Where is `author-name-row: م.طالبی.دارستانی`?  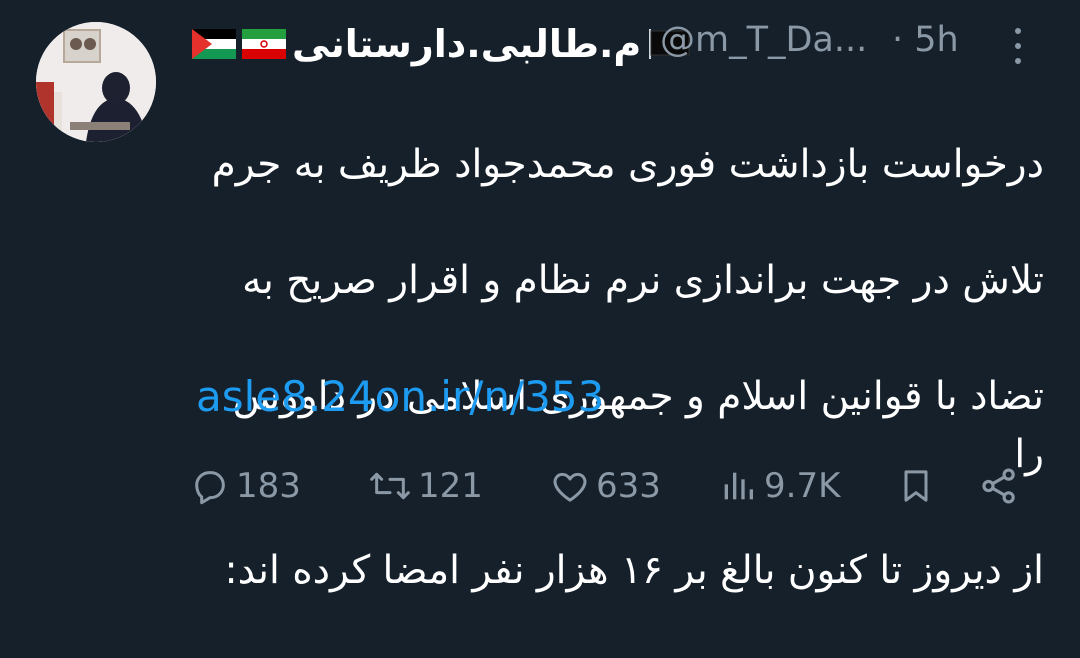
author-name-row: م.طالبی.دارستانی is located at coordinates (441, 44).